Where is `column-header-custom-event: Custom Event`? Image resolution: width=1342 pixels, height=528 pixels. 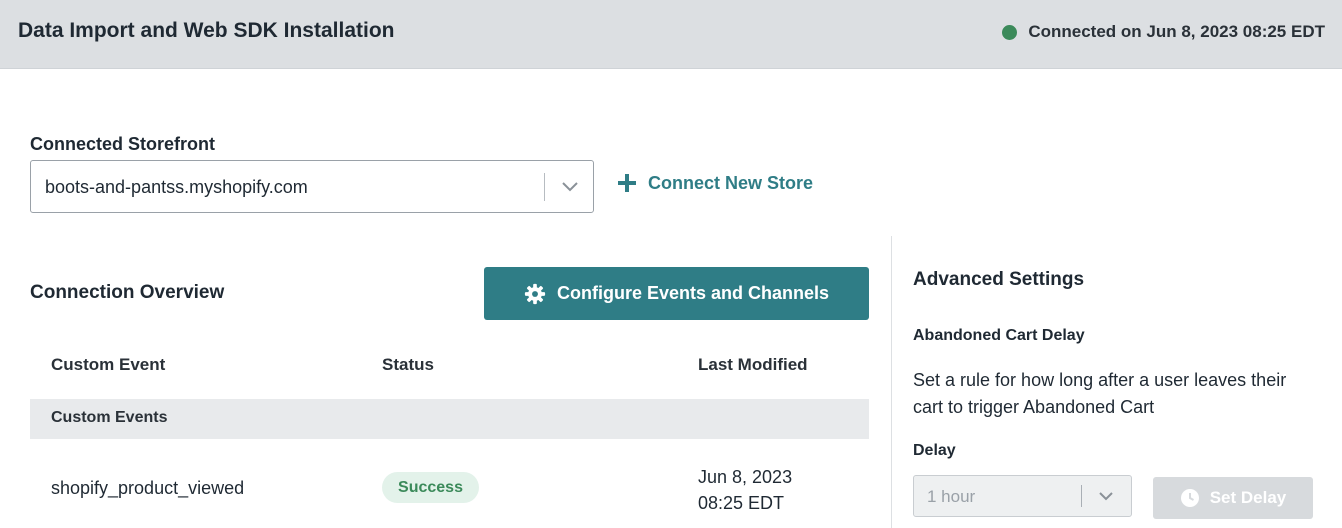 column-header-custom-event: Custom Event is located at coordinates (108, 365).